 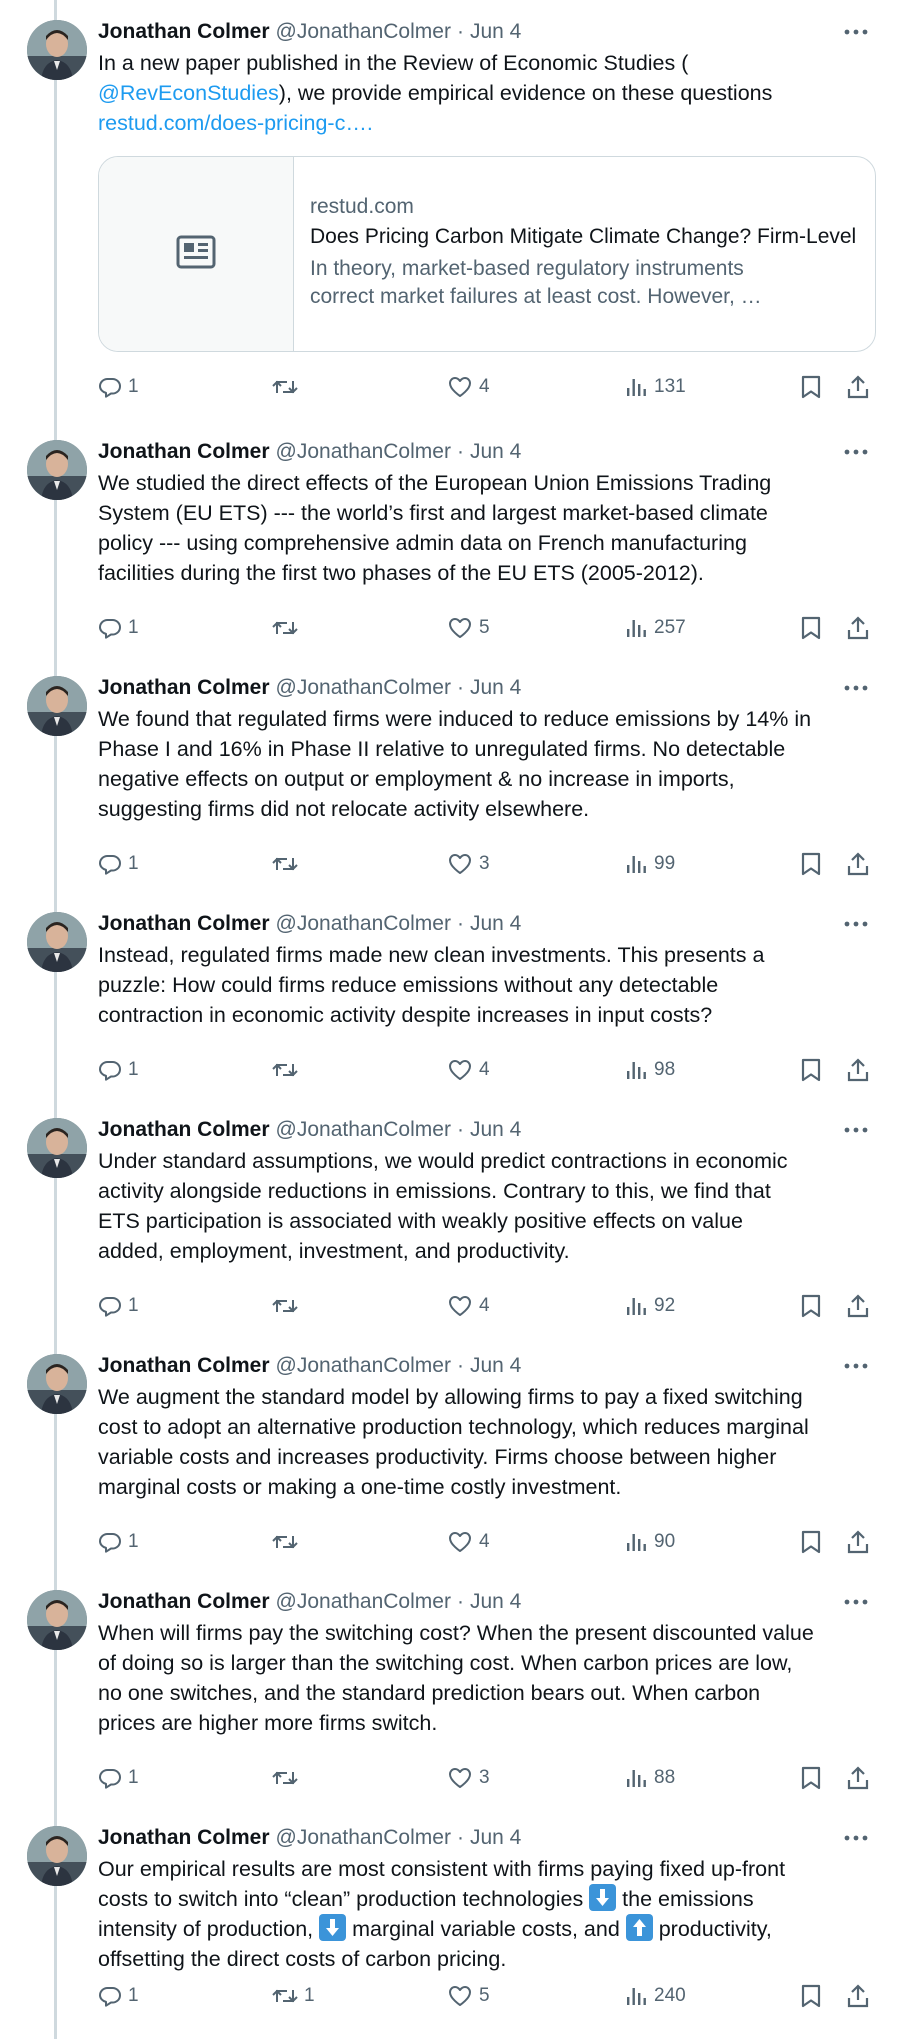 What do you see at coordinates (655, 1996) in the screenshot?
I see `views-button: 240` at bounding box center [655, 1996].